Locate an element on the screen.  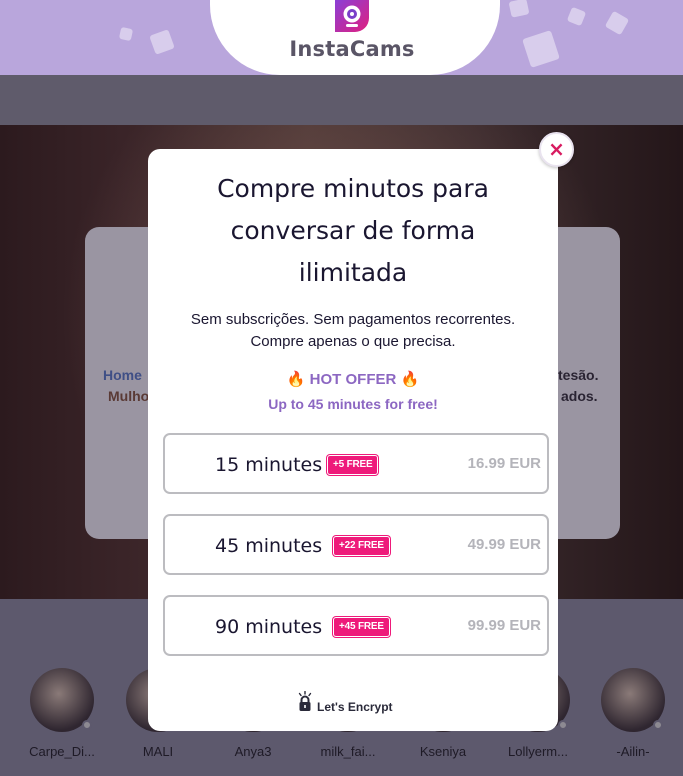
modal-title-line: ilimitada is located at coordinates (353, 272).